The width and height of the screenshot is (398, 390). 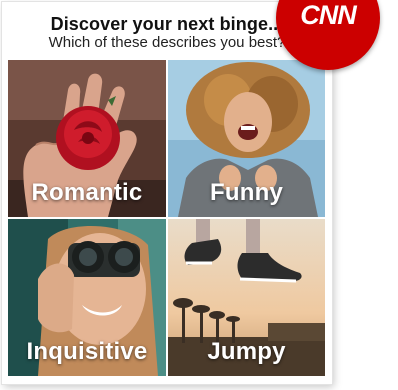 I want to click on answer-label-jumpy: Jumpy, so click(x=246, y=351).